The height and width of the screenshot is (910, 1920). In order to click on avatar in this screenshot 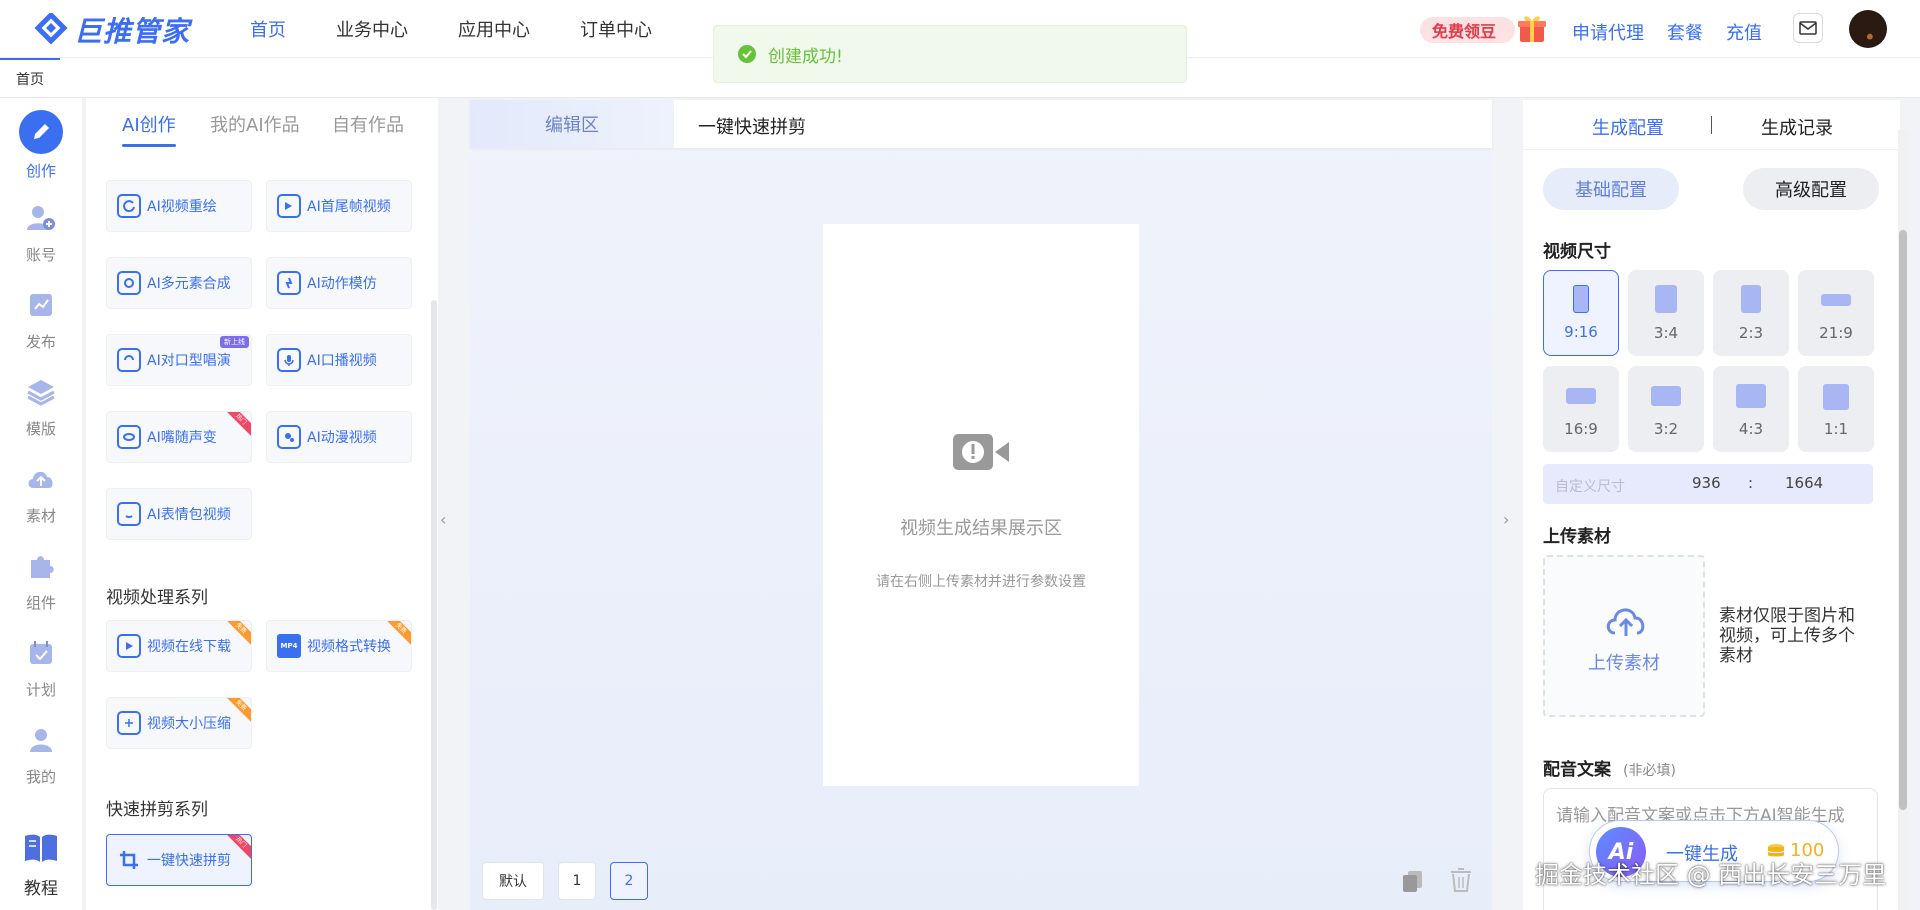, I will do `click(1868, 29)`.